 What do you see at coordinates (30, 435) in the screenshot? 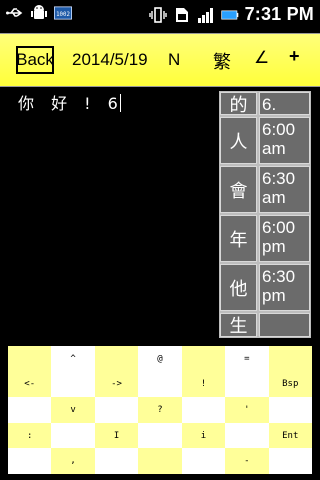
I see `key: :` at bounding box center [30, 435].